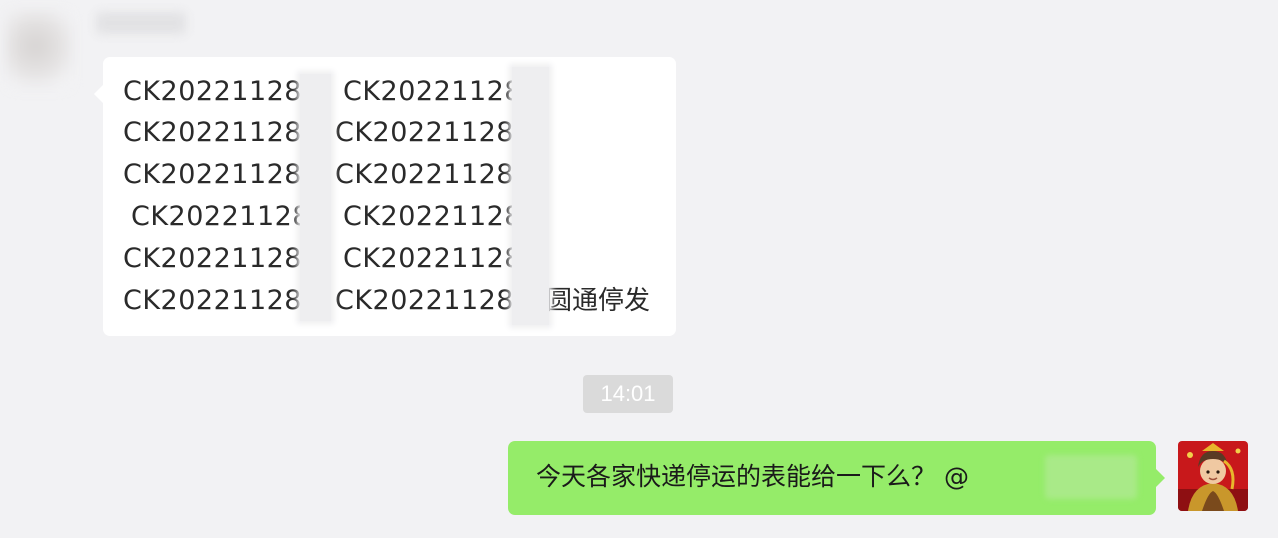 This screenshot has height=538, width=1278. I want to click on user-avatar, so click(1213, 476).